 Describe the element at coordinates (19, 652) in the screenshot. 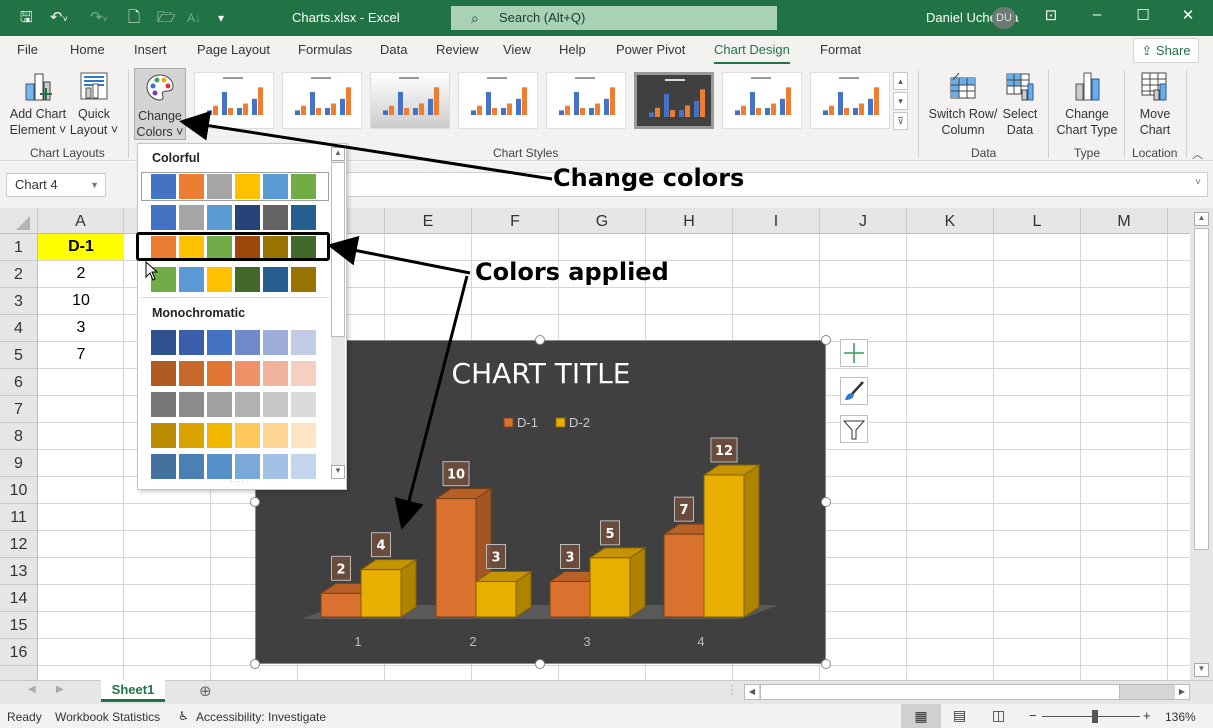

I see `row-header-16: 16` at that location.